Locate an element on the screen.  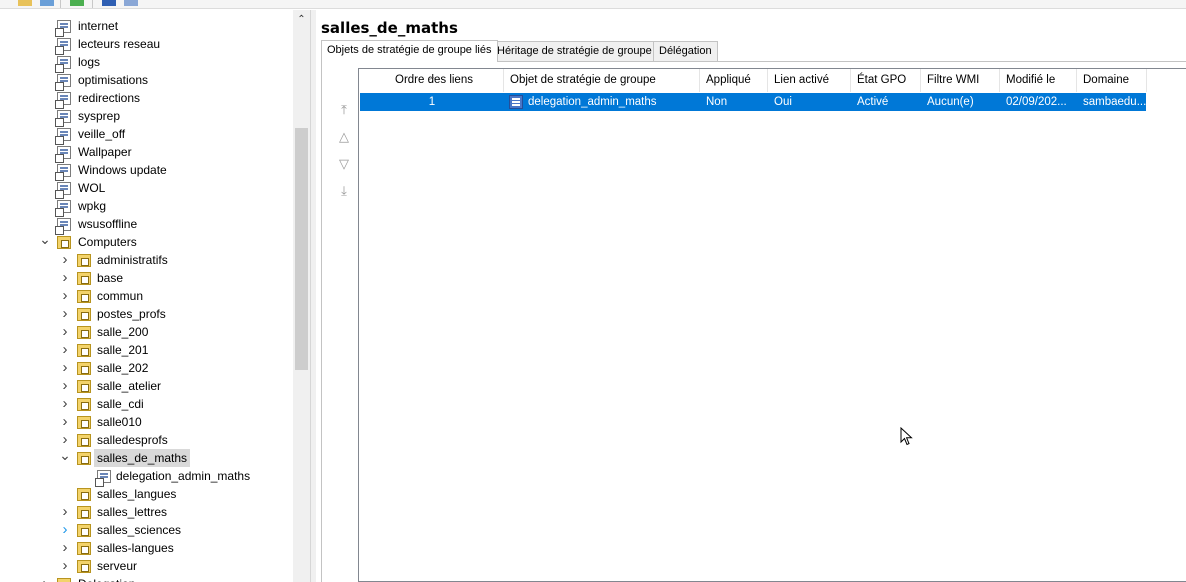
column-header-applique: Appliqué is located at coordinates (734, 80).